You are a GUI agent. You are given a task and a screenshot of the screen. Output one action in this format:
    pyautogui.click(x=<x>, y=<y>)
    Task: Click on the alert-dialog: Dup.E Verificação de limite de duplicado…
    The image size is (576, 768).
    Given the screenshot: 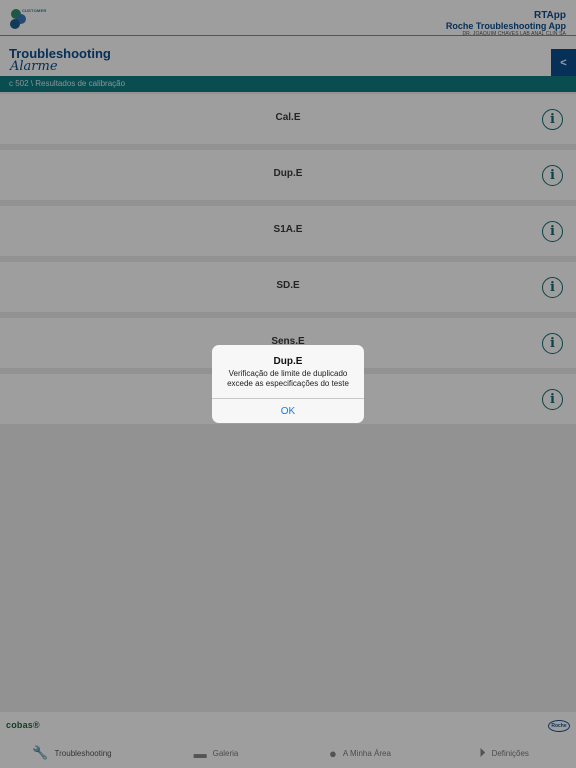 What is the action you would take?
    pyautogui.click(x=288, y=384)
    